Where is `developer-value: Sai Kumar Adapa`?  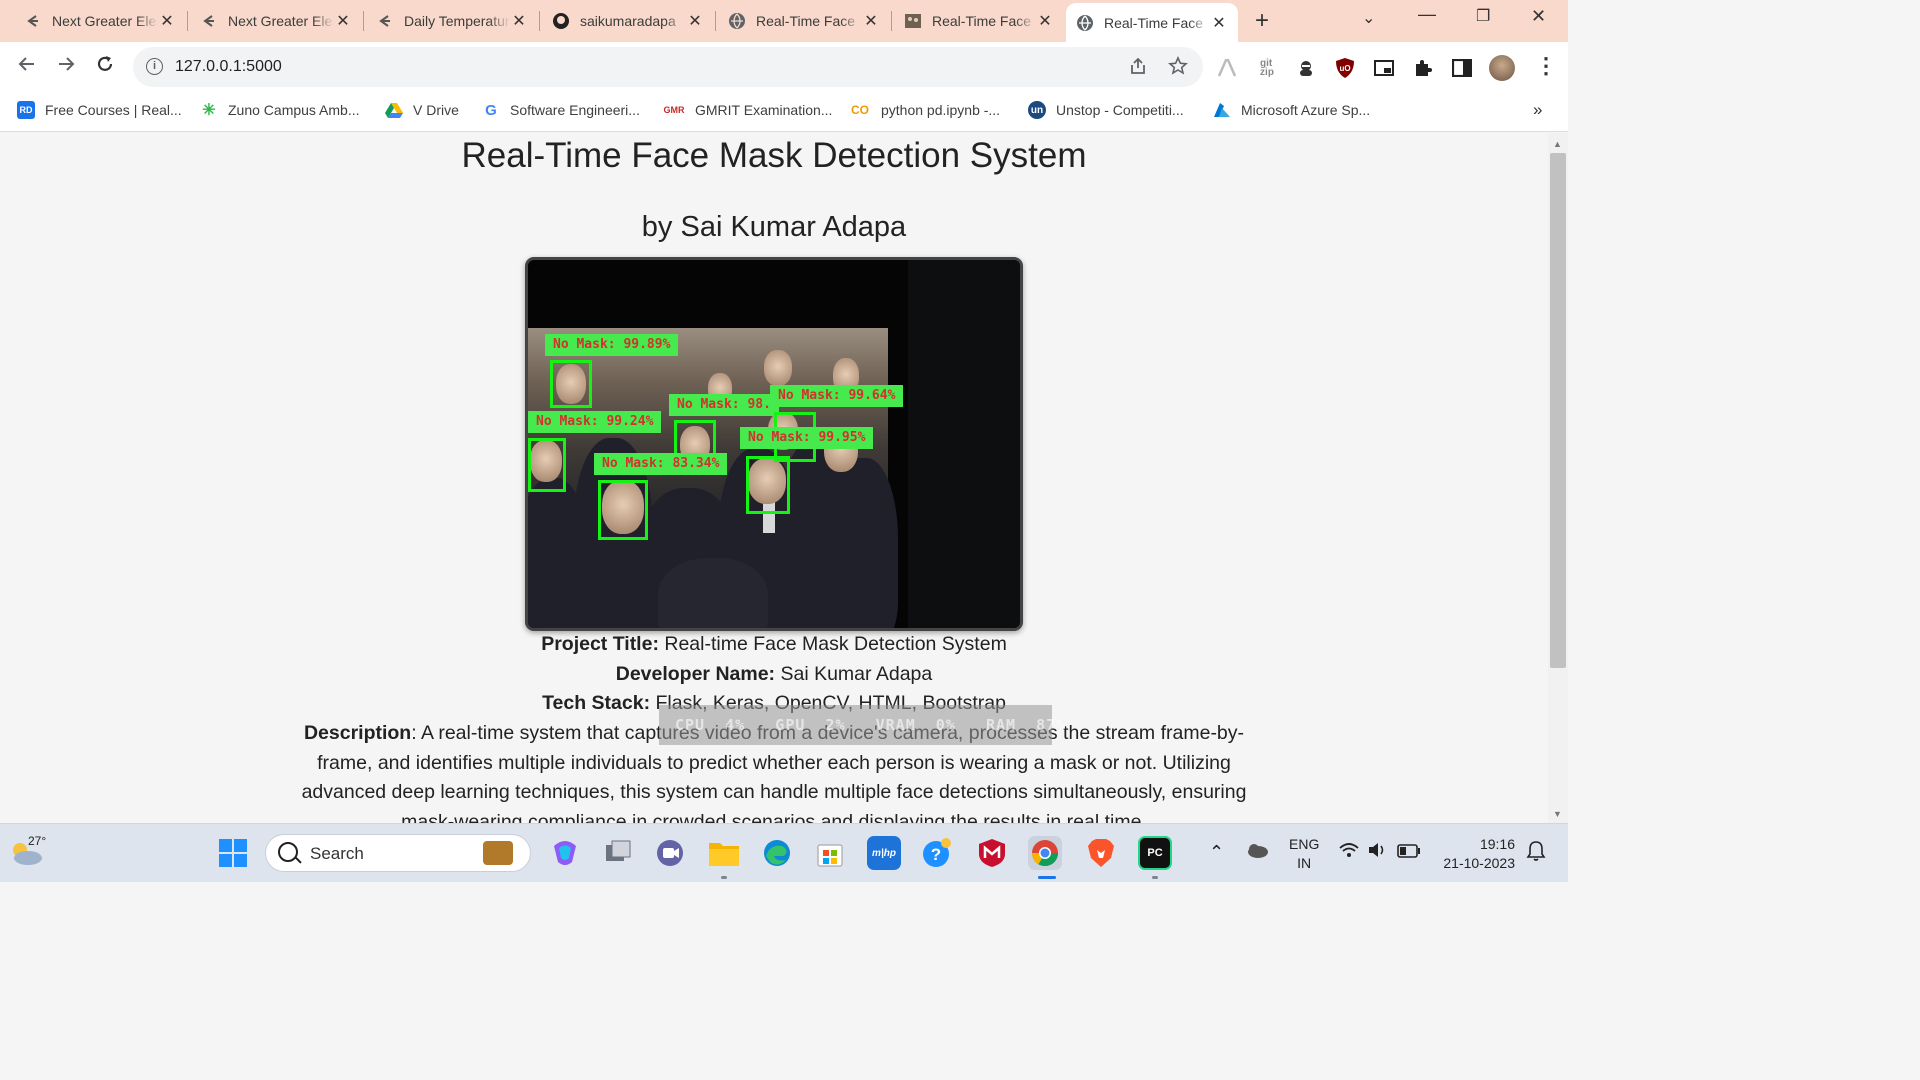 developer-value: Sai Kumar Adapa is located at coordinates (854, 674).